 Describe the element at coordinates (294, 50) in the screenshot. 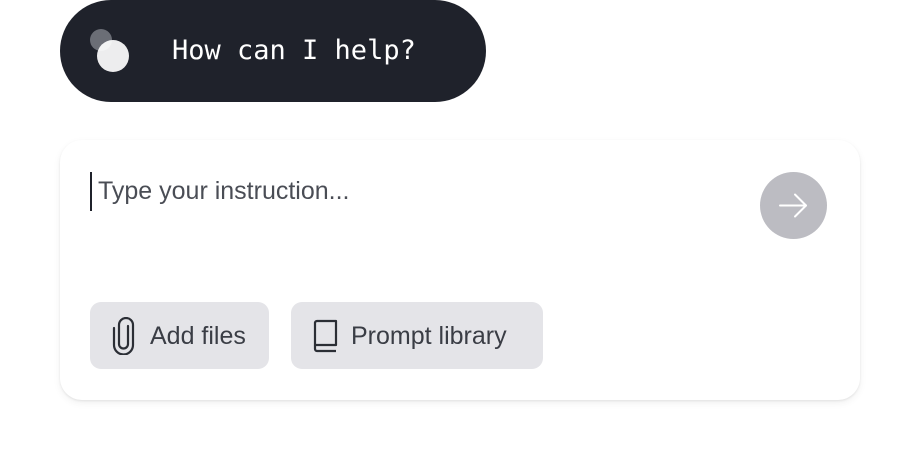

I see `greeting-text: How can I help?` at that location.